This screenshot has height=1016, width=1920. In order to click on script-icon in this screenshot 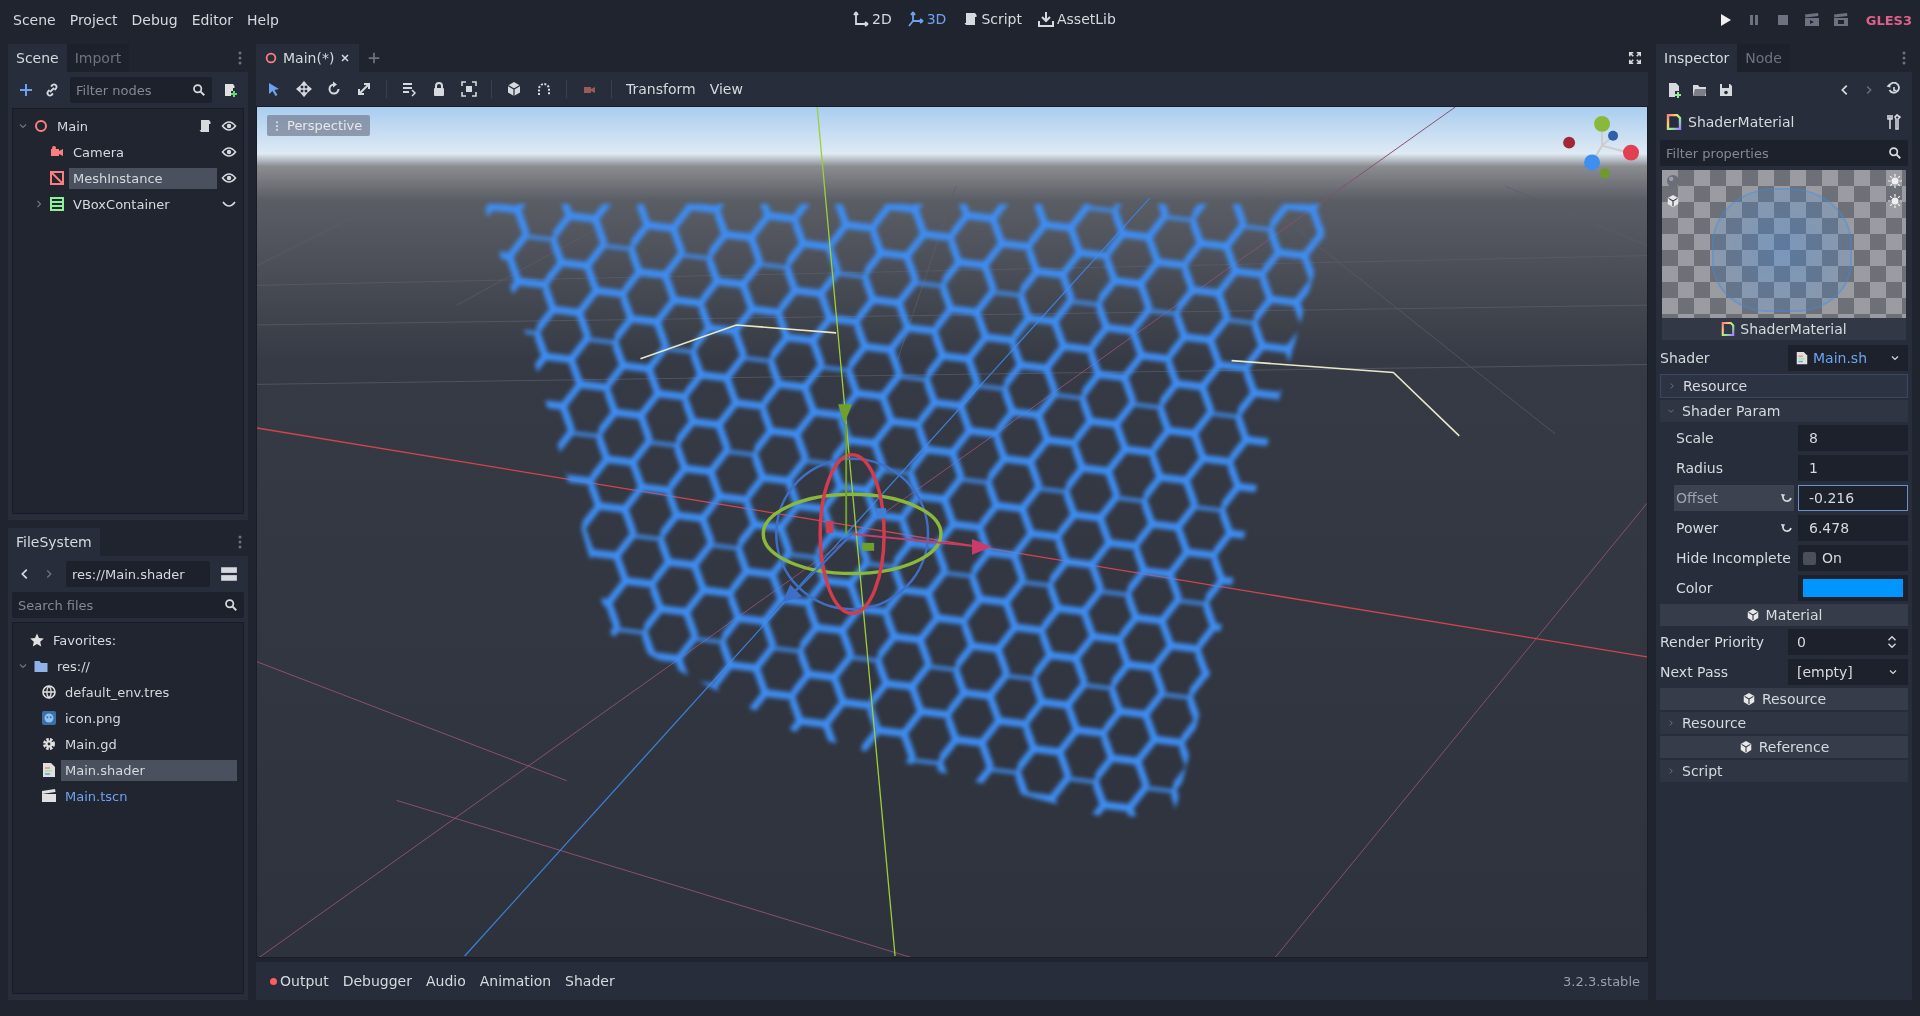, I will do `click(205, 126)`.